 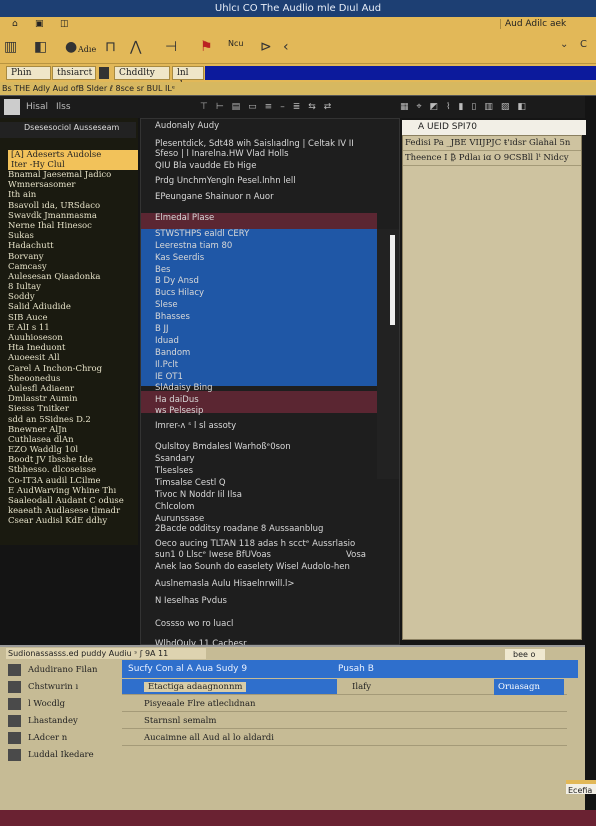 What do you see at coordinates (63, 107) in the screenshot?
I see `secondary-label-2: Ilss` at bounding box center [63, 107].